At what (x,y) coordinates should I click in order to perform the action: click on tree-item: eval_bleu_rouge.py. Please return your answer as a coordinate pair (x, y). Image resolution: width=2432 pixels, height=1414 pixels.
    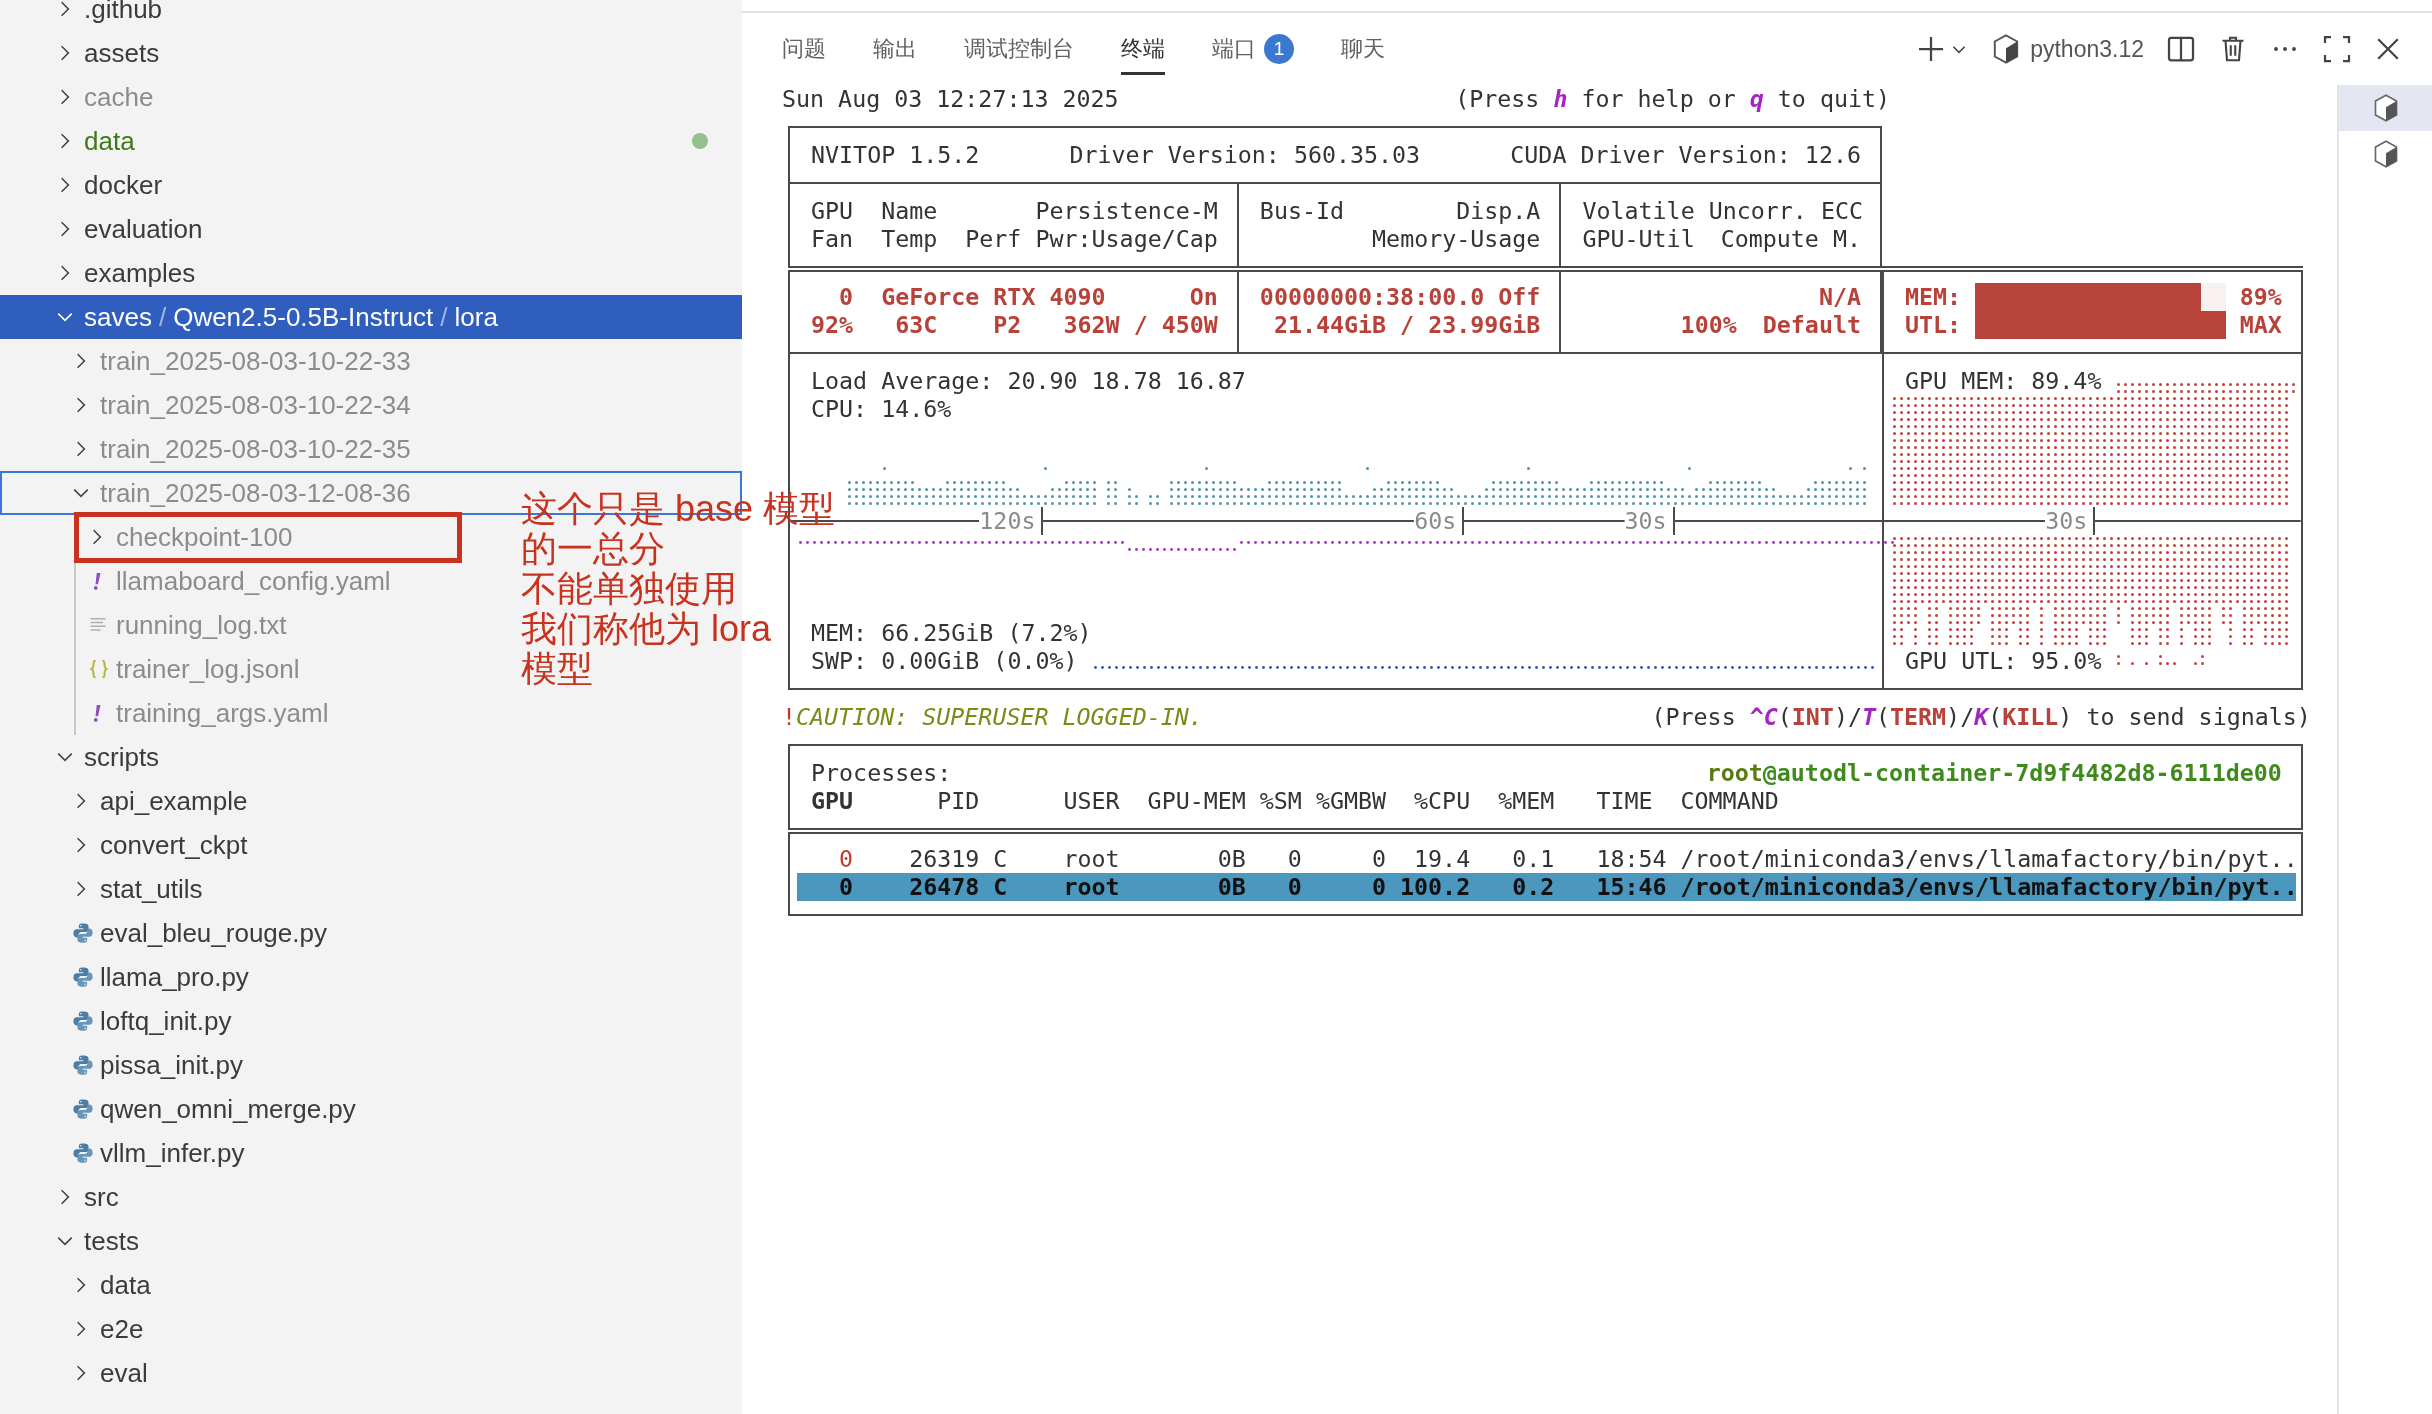
    Looking at the image, I should click on (199, 933).